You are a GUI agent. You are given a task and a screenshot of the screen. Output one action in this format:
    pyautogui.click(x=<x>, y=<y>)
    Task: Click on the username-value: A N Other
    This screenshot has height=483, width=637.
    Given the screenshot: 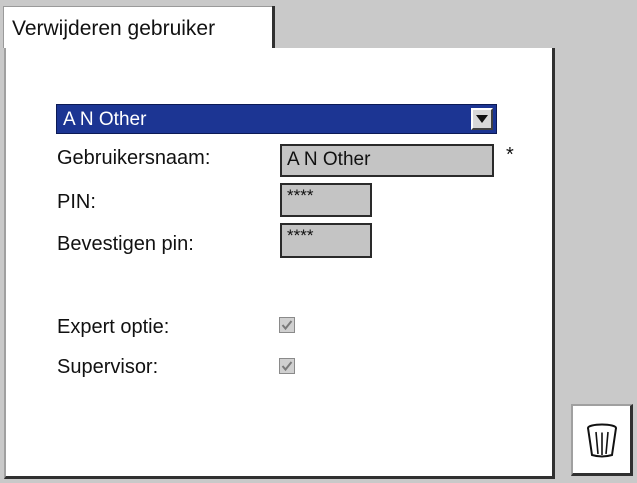 What is the action you would take?
    pyautogui.click(x=329, y=159)
    